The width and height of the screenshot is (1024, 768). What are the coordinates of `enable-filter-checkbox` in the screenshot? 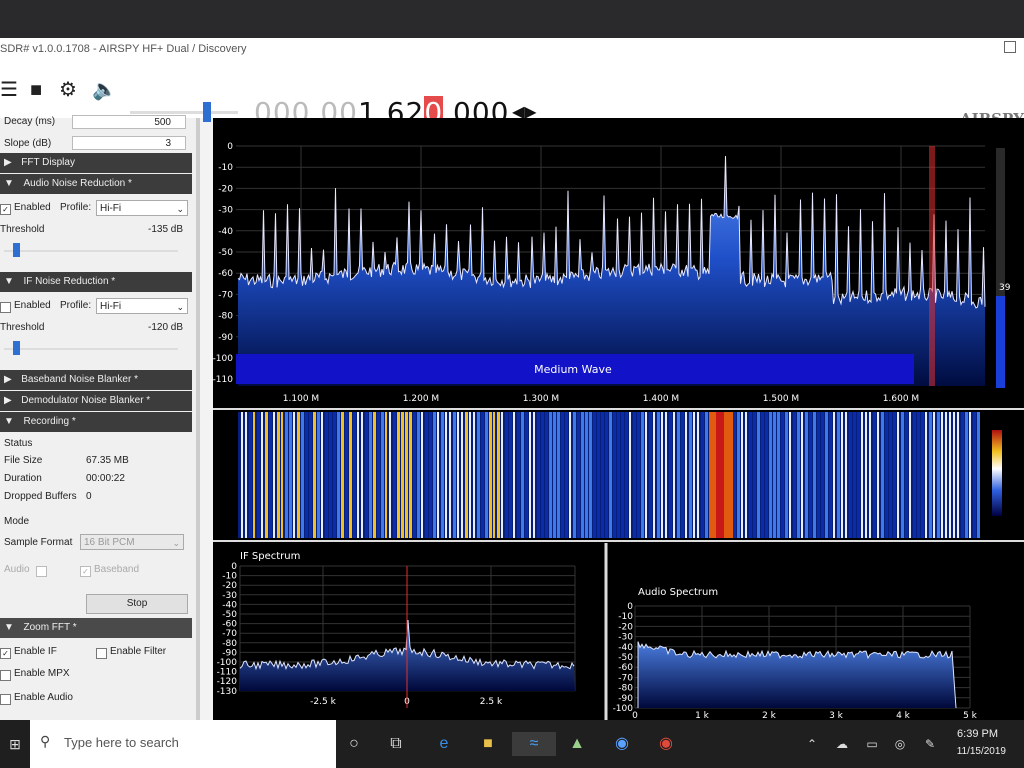 It's located at (101, 653).